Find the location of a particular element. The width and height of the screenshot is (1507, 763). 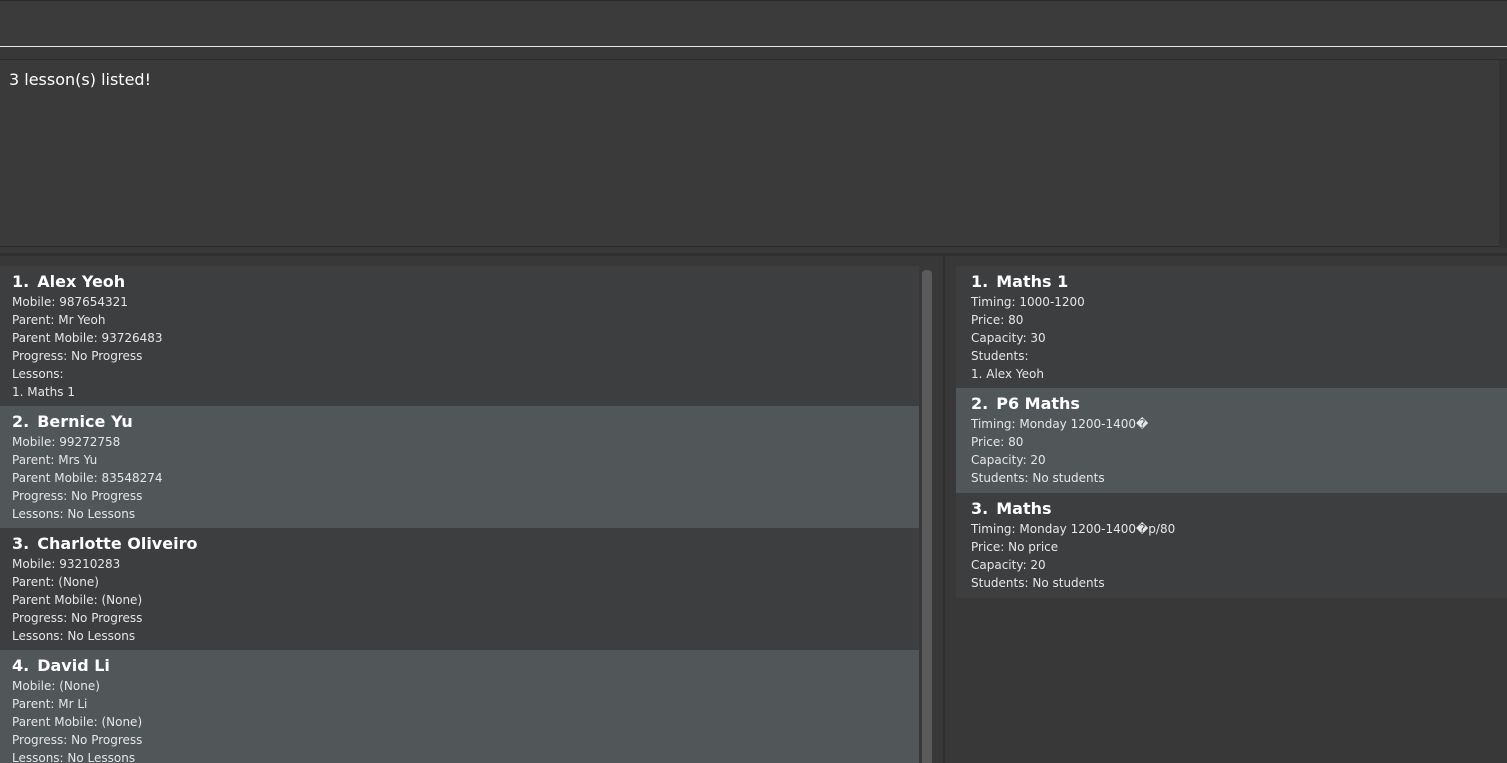

student-index: 3. is located at coordinates (21, 543).